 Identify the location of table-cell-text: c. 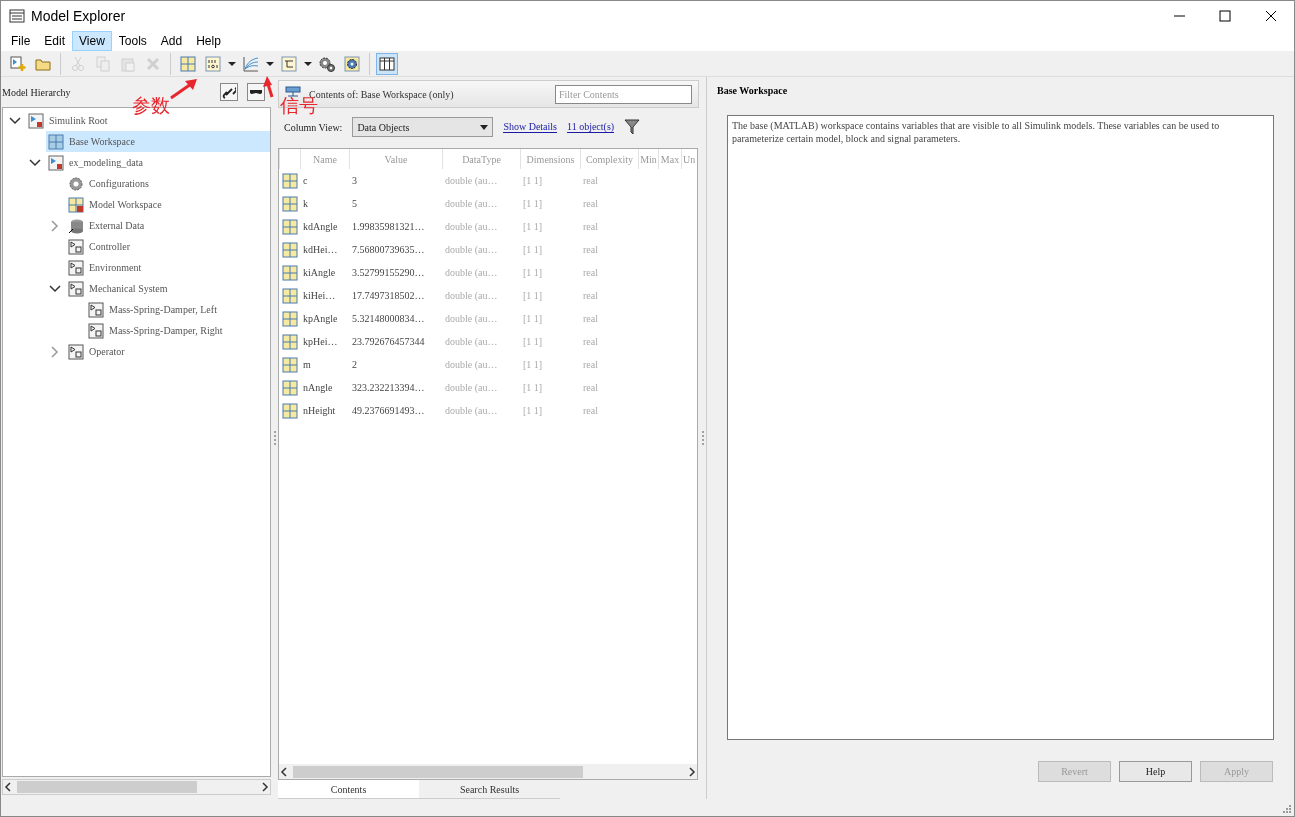
(305, 180).